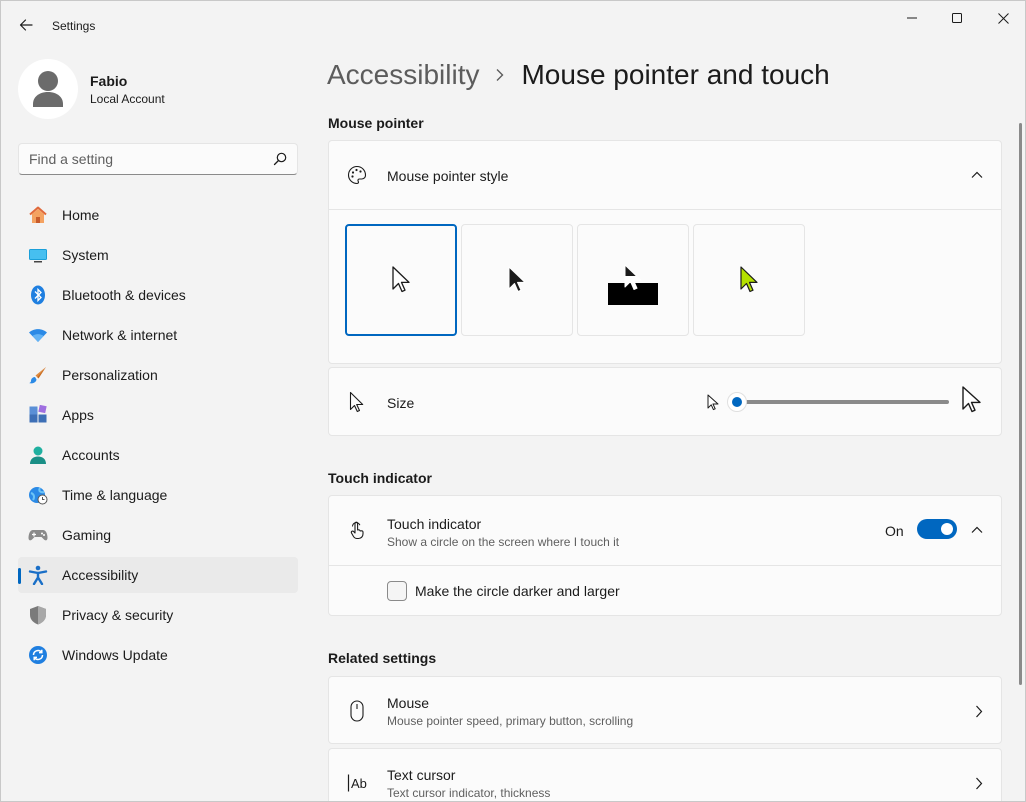  I want to click on breadcrumb: Accessibility Mouse pointer and touch, so click(578, 75).